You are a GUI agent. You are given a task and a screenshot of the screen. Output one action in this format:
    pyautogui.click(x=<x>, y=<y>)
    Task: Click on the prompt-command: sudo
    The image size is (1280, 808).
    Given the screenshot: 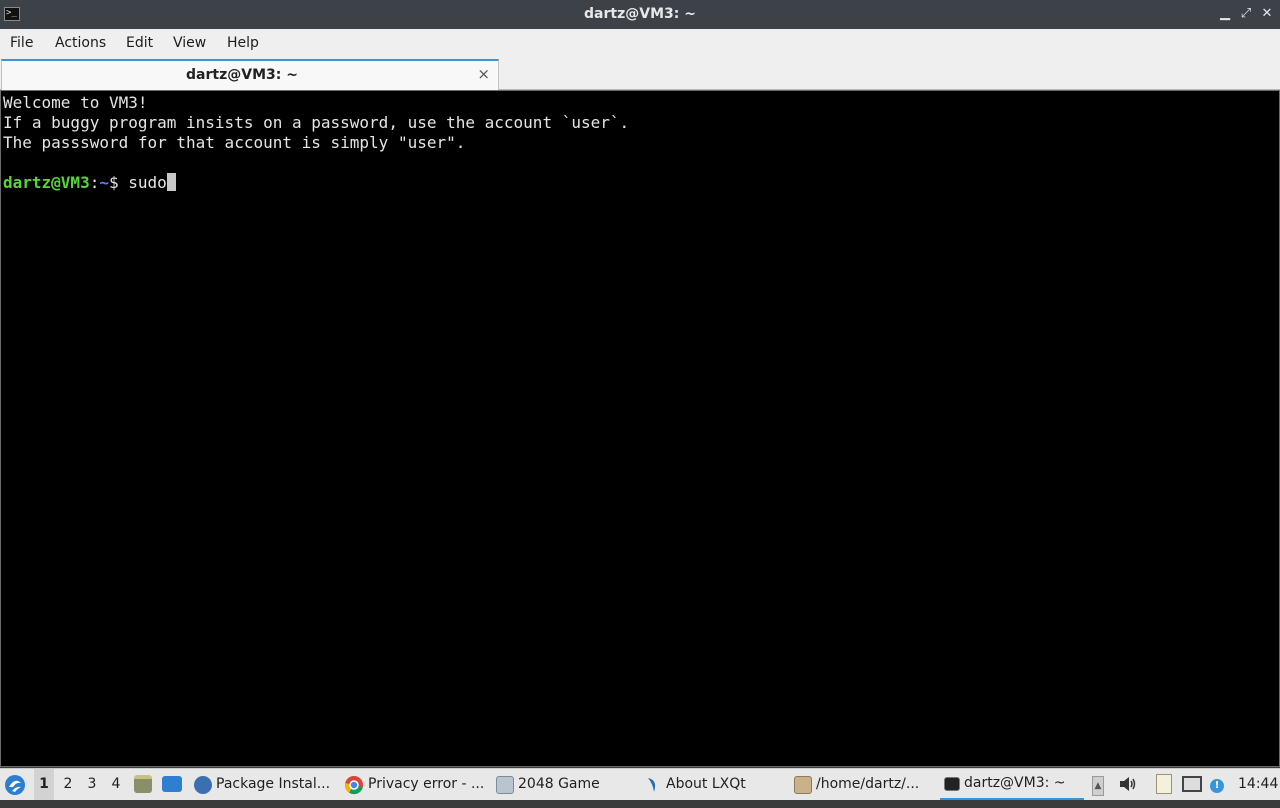 What is the action you would take?
    pyautogui.click(x=147, y=182)
    